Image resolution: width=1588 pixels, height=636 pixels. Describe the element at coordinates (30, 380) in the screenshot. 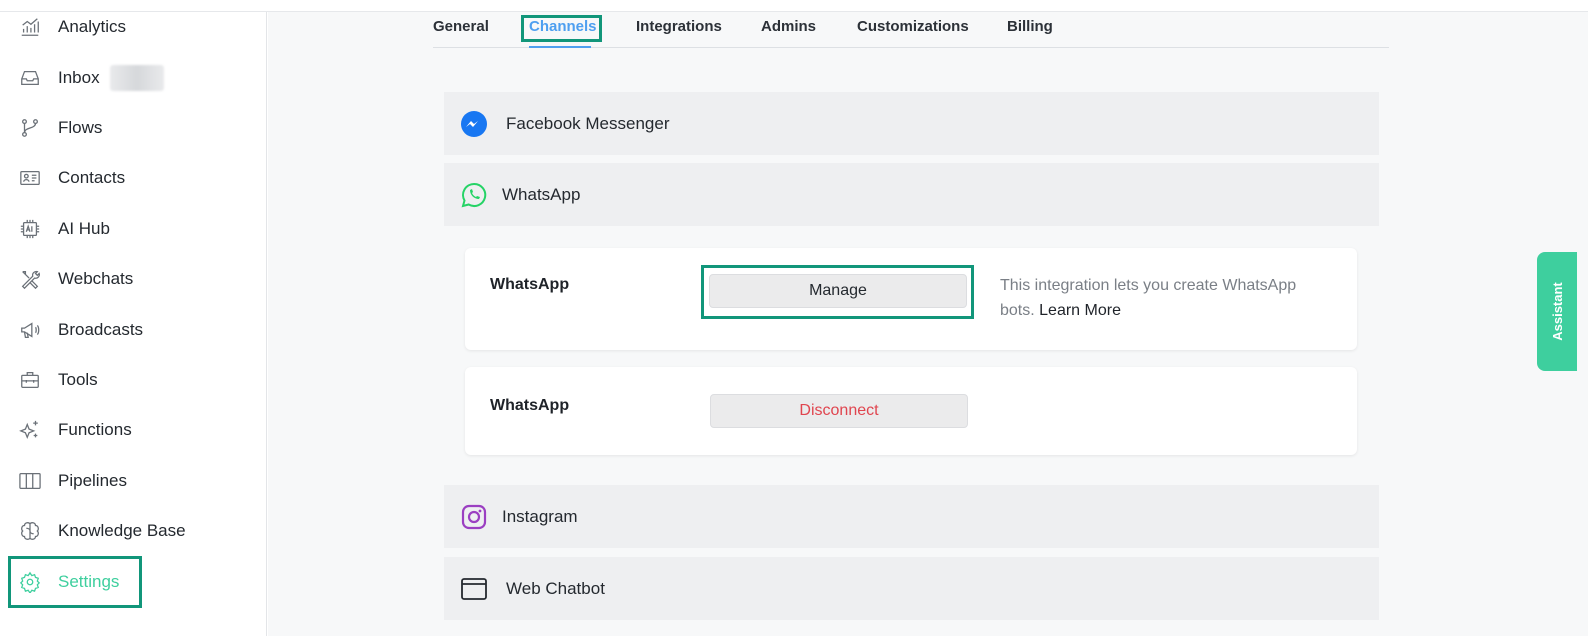

I see `toolbox-icon` at that location.